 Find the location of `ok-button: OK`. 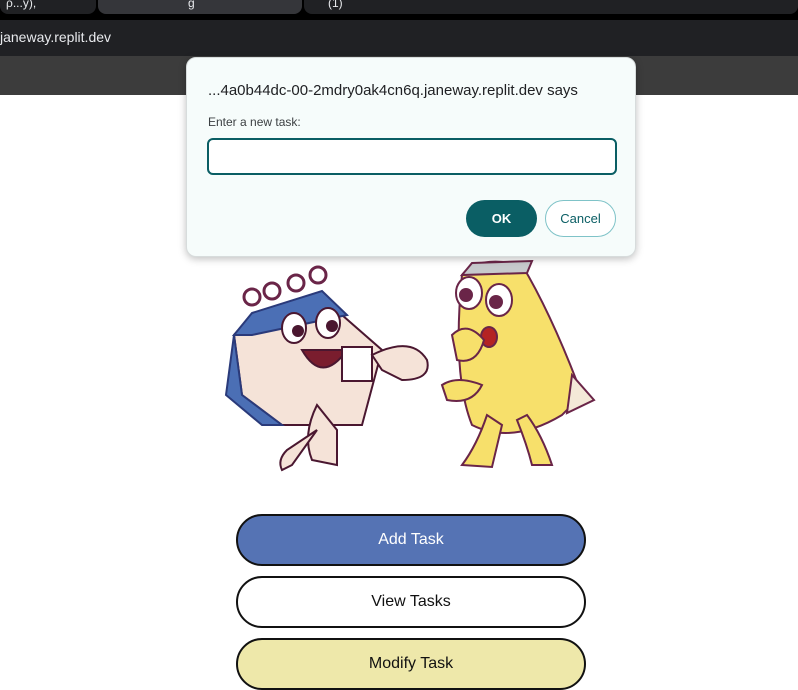

ok-button: OK is located at coordinates (501, 218).